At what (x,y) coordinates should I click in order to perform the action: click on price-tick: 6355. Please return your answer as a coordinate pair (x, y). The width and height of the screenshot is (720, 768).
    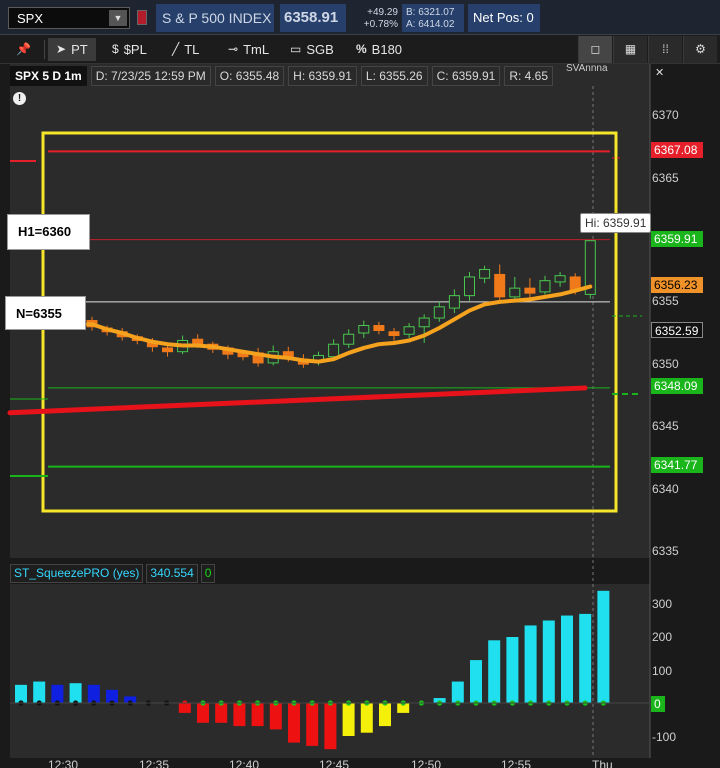
    Looking at the image, I should click on (665, 301).